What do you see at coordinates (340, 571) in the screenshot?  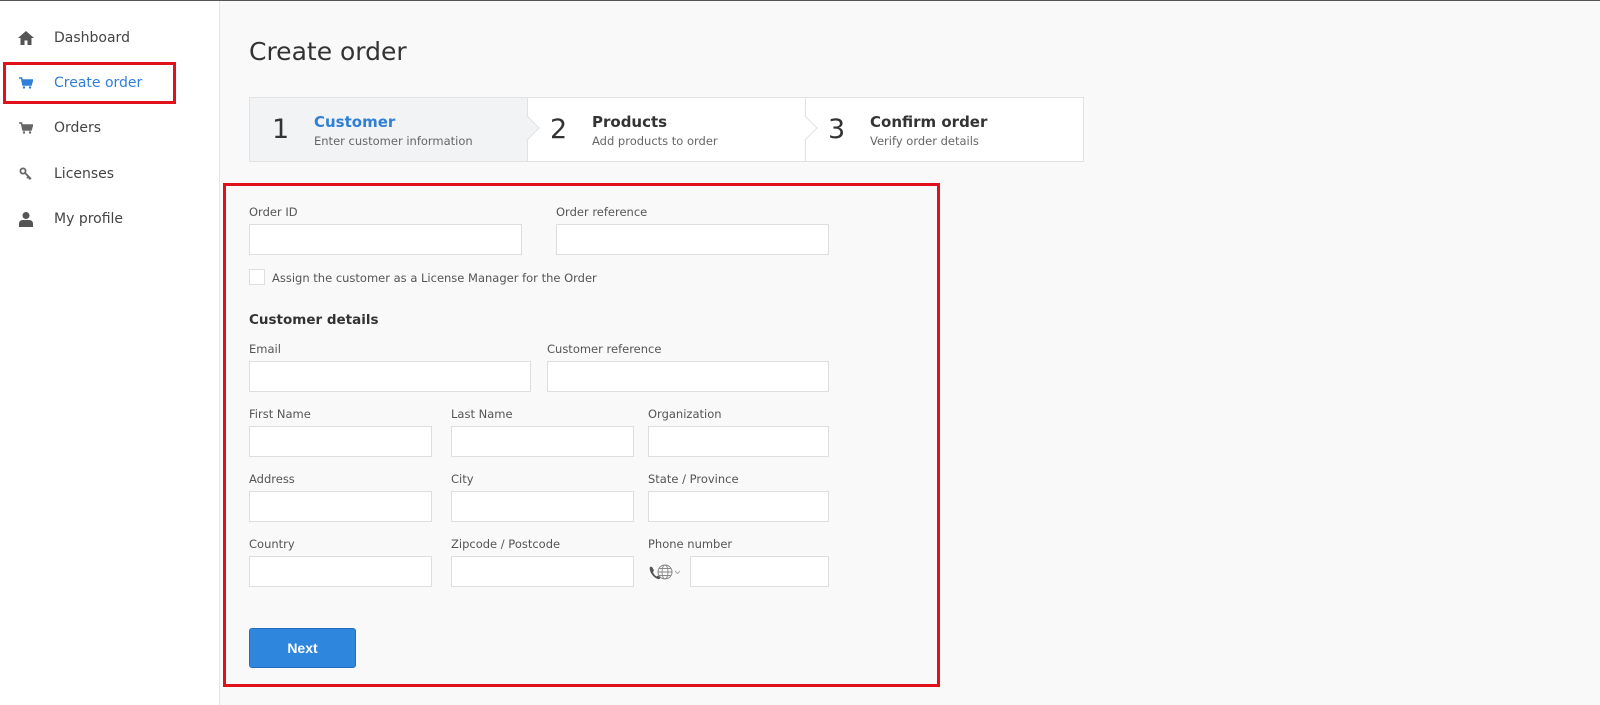 I see `country-input` at bounding box center [340, 571].